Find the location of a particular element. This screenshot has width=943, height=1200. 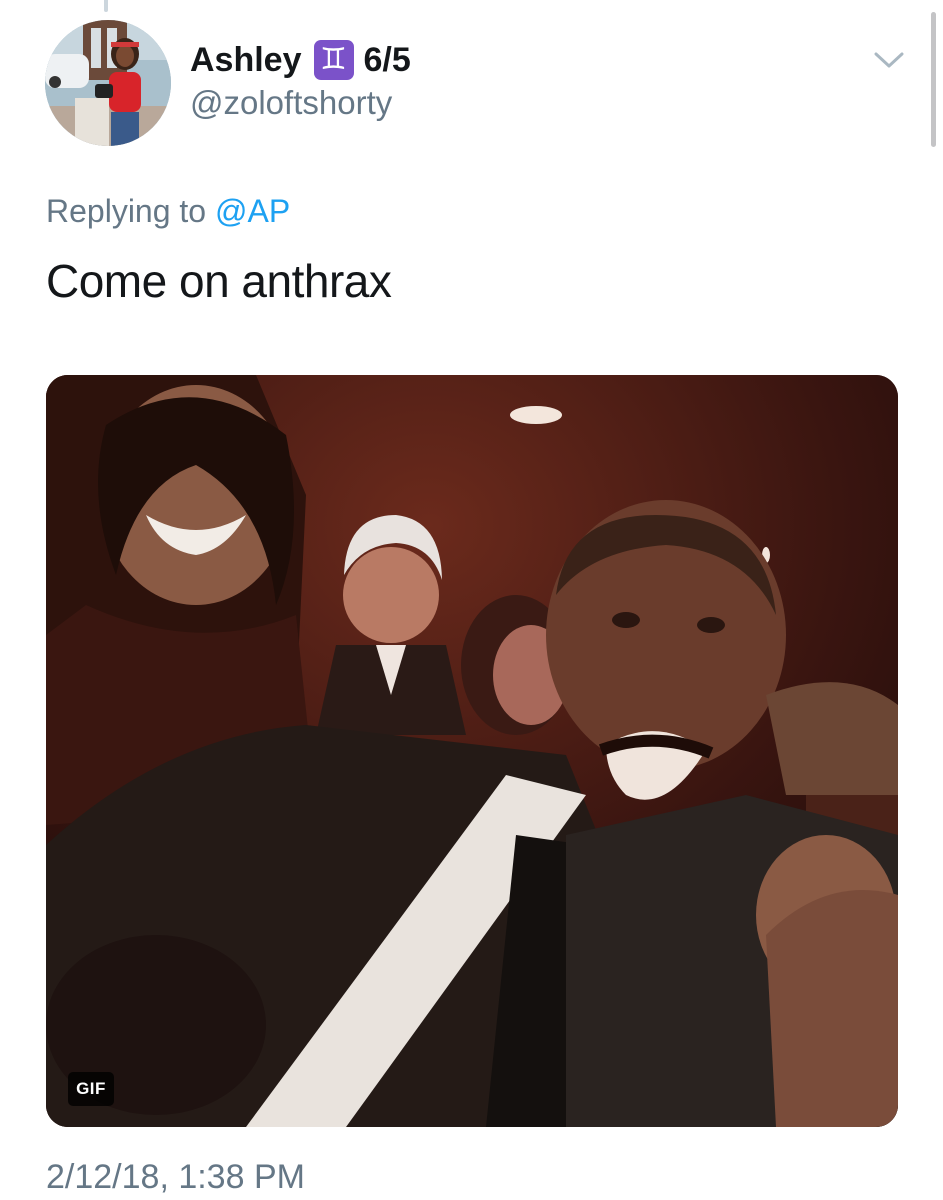

gif-badge: GIF is located at coordinates (91, 1089).